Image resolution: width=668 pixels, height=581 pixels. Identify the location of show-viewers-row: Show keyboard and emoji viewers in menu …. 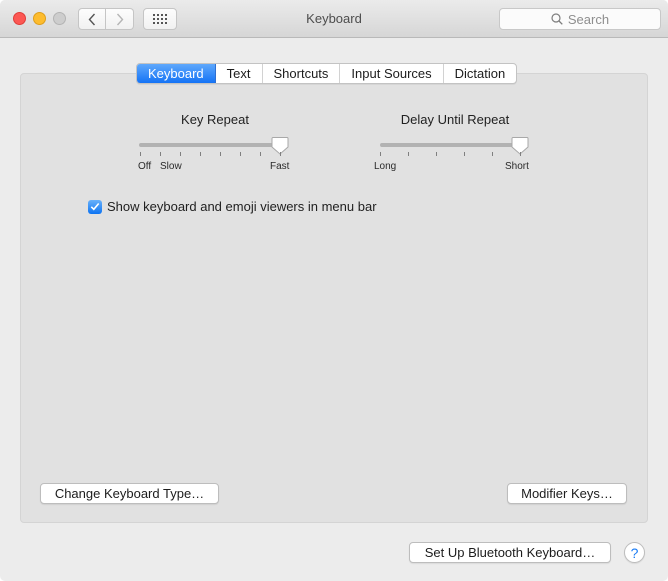
(232, 206).